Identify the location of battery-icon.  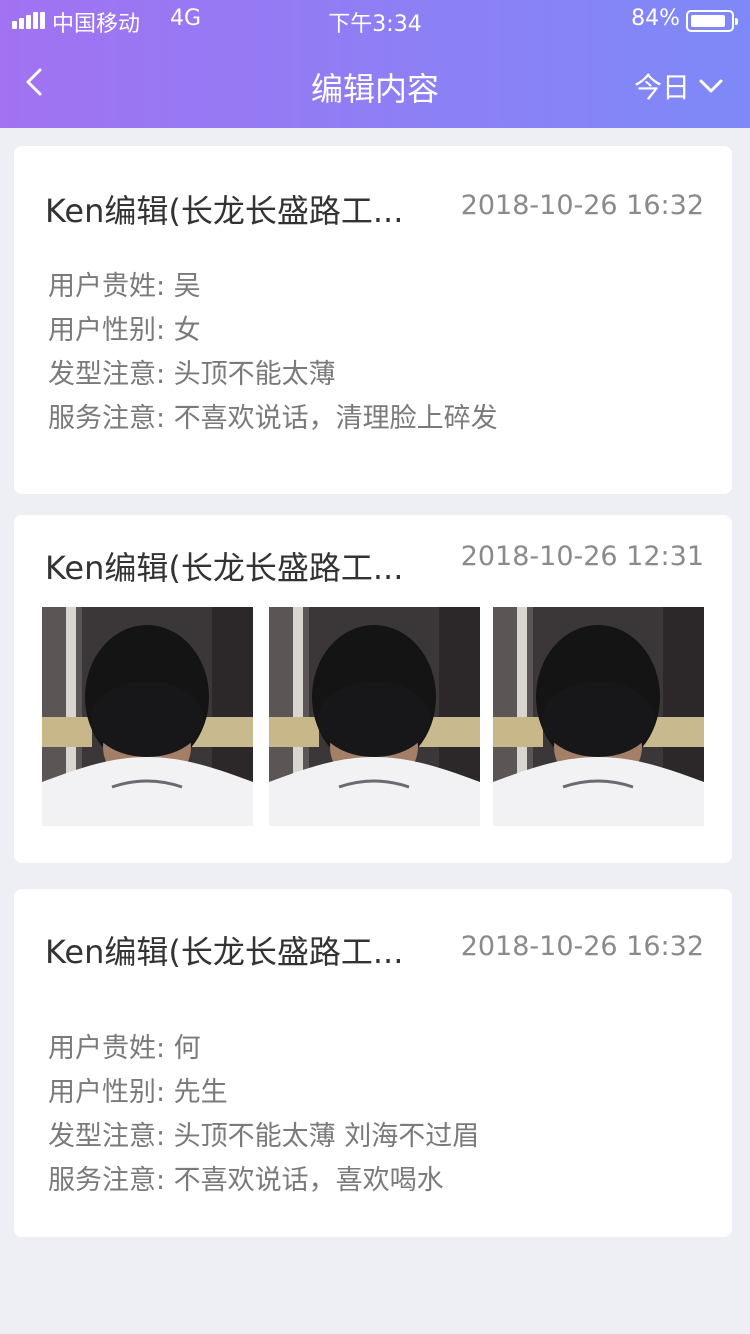
(712, 21).